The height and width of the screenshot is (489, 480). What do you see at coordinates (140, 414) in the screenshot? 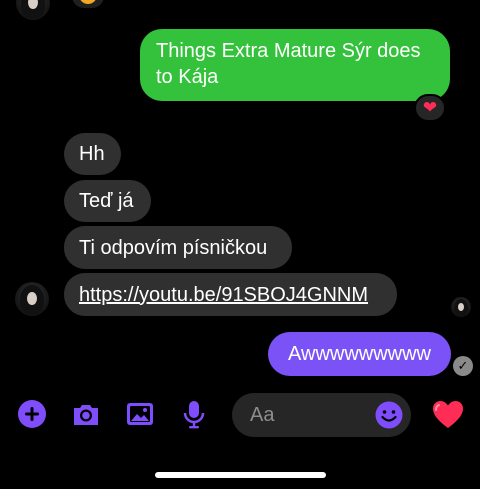
I see `image-icon` at bounding box center [140, 414].